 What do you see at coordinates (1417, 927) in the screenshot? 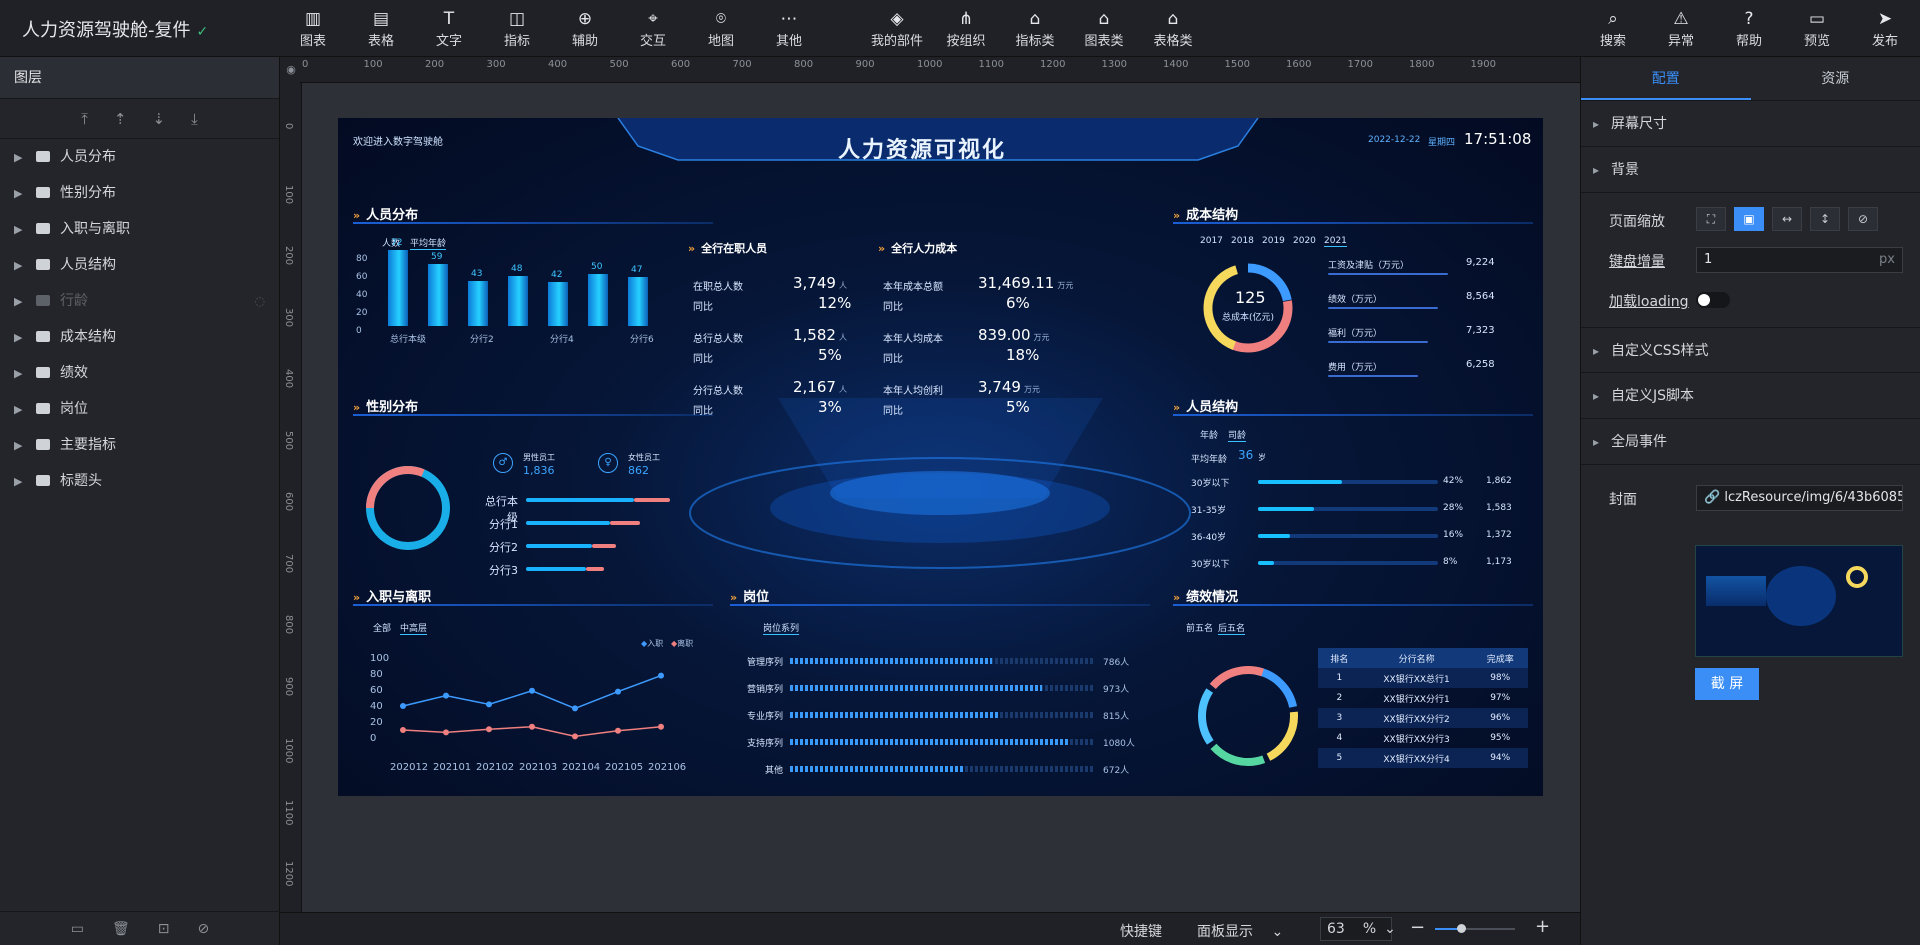
I see `zoom-out-icon: −` at bounding box center [1417, 927].